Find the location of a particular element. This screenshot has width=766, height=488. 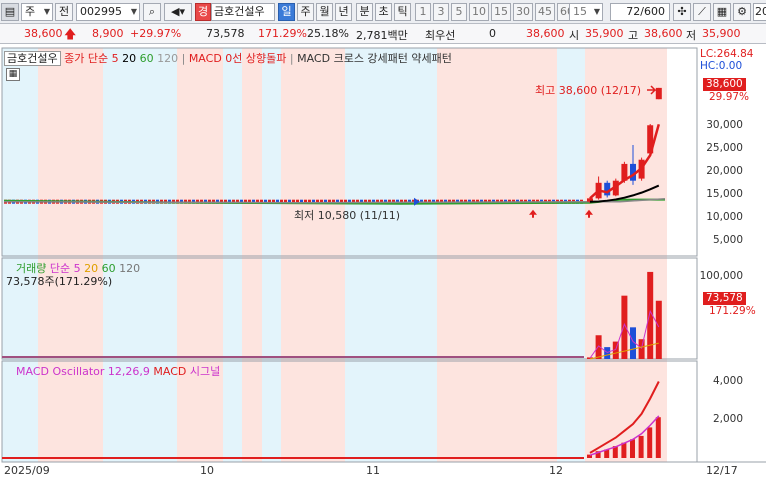

legend-ma5: 5 is located at coordinates (115, 58).